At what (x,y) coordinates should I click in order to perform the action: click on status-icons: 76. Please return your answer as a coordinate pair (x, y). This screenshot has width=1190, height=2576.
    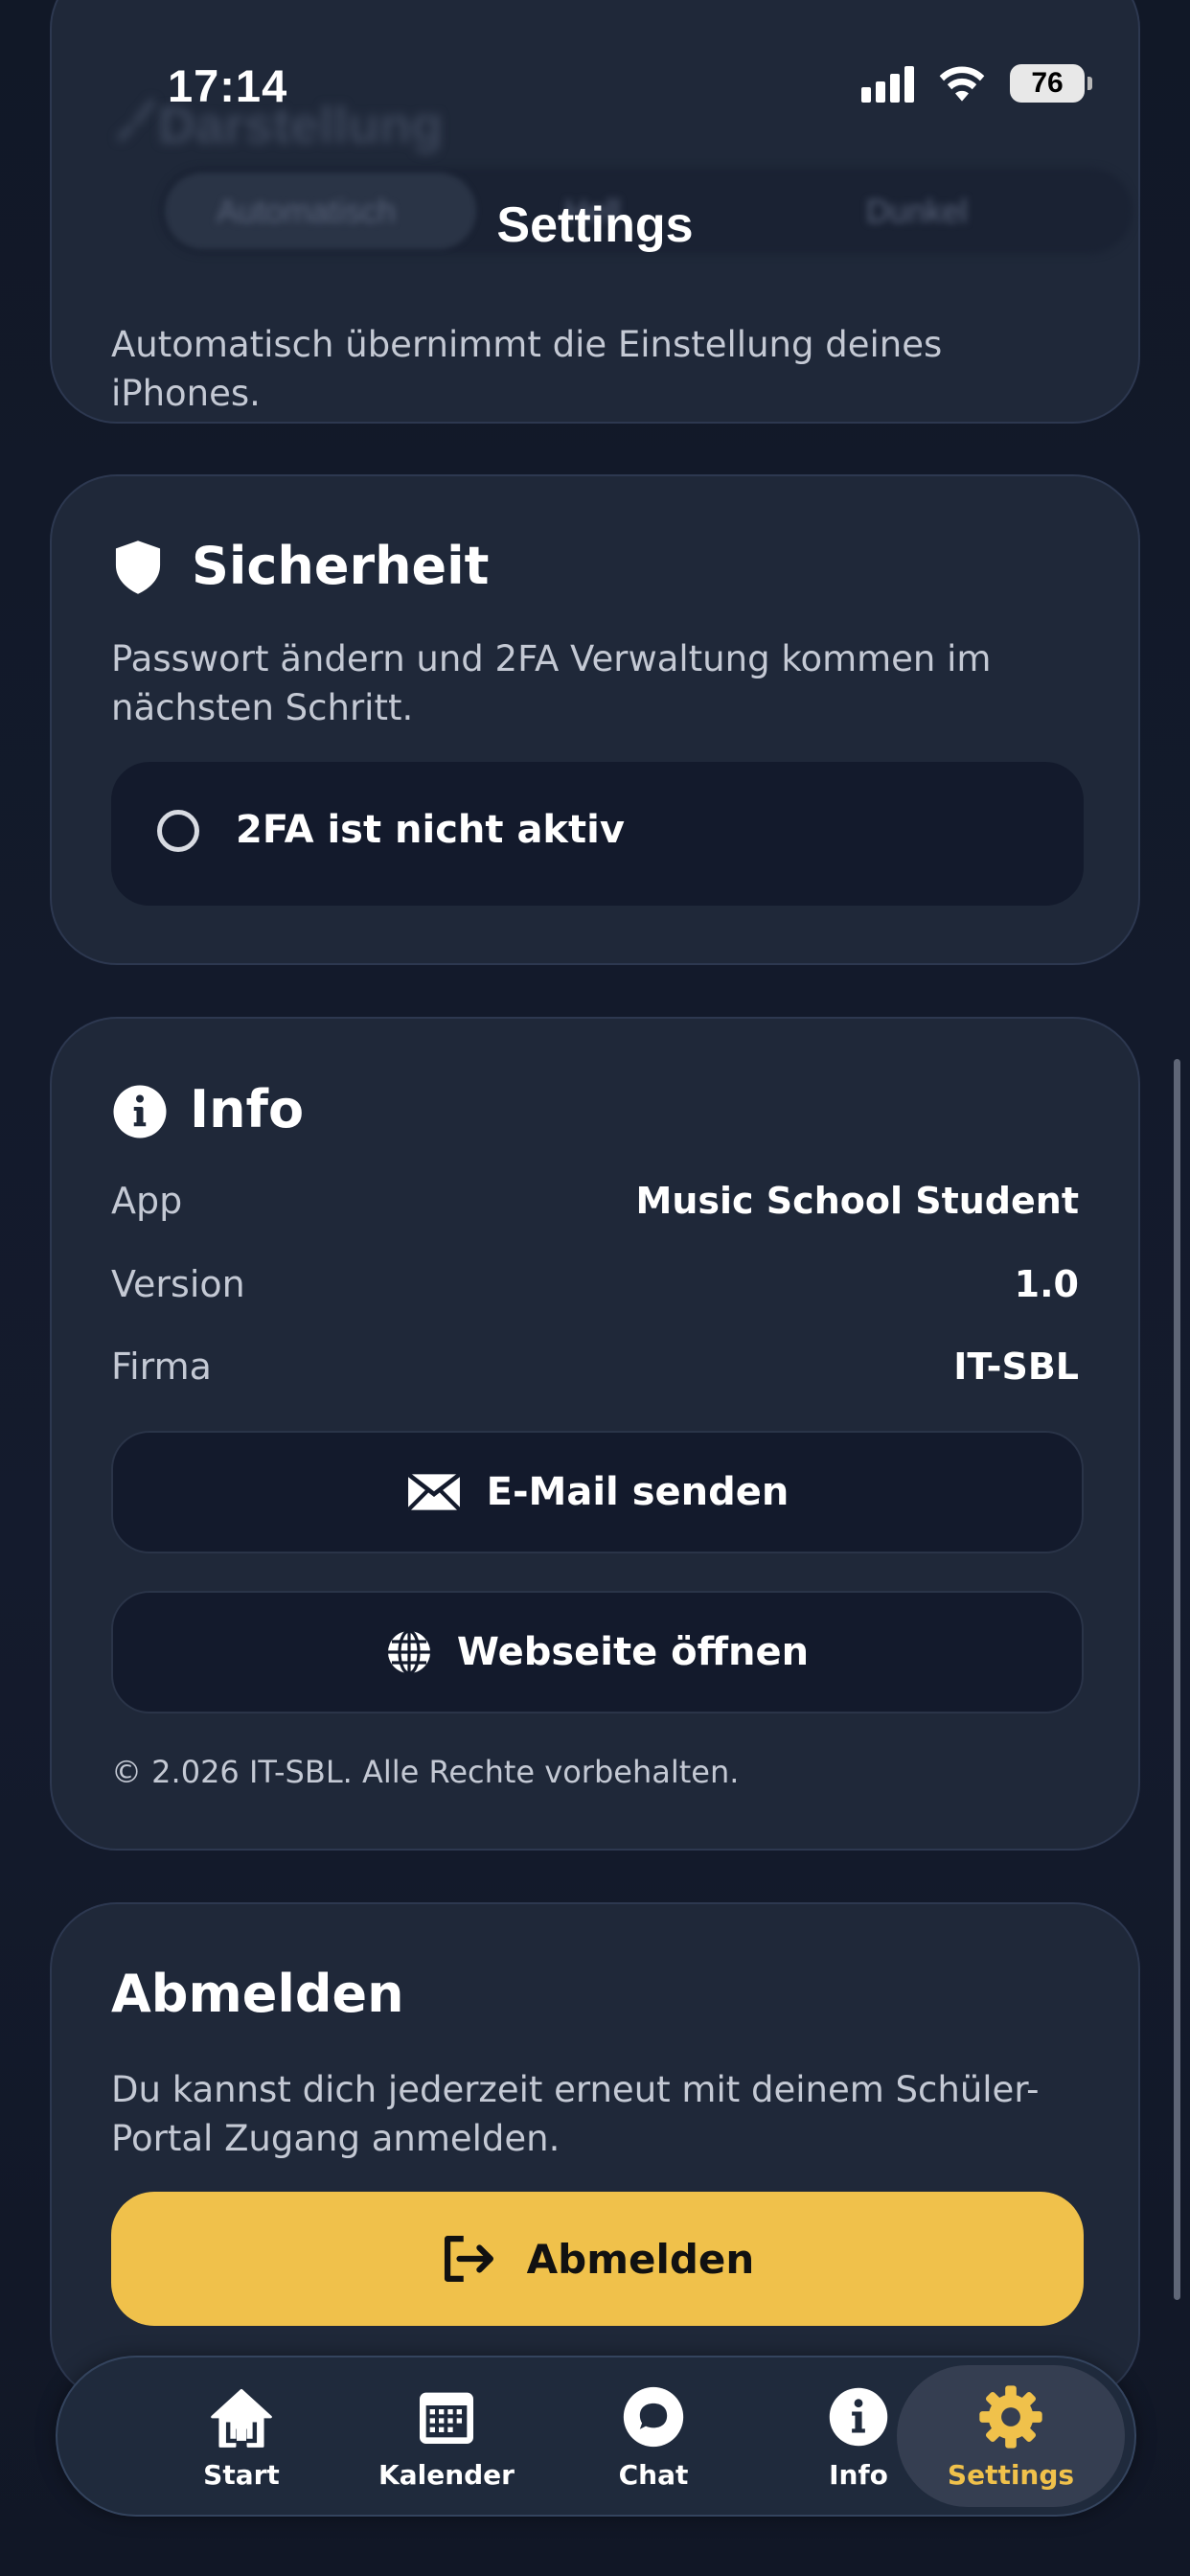
    Looking at the image, I should click on (977, 83).